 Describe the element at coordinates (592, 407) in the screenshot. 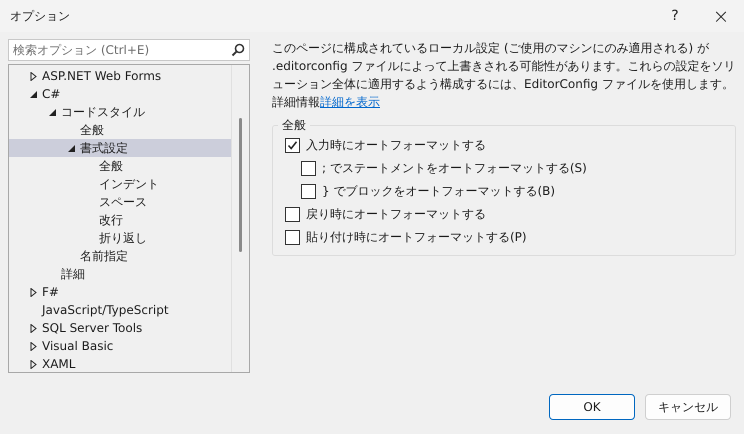

I see `ok-button: OK` at that location.